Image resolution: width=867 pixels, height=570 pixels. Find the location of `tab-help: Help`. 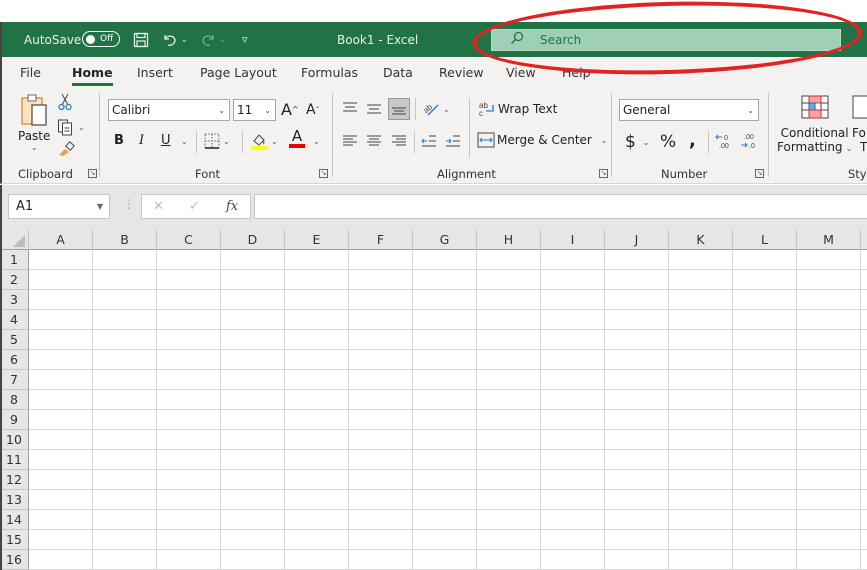

tab-help: Help is located at coordinates (576, 72).